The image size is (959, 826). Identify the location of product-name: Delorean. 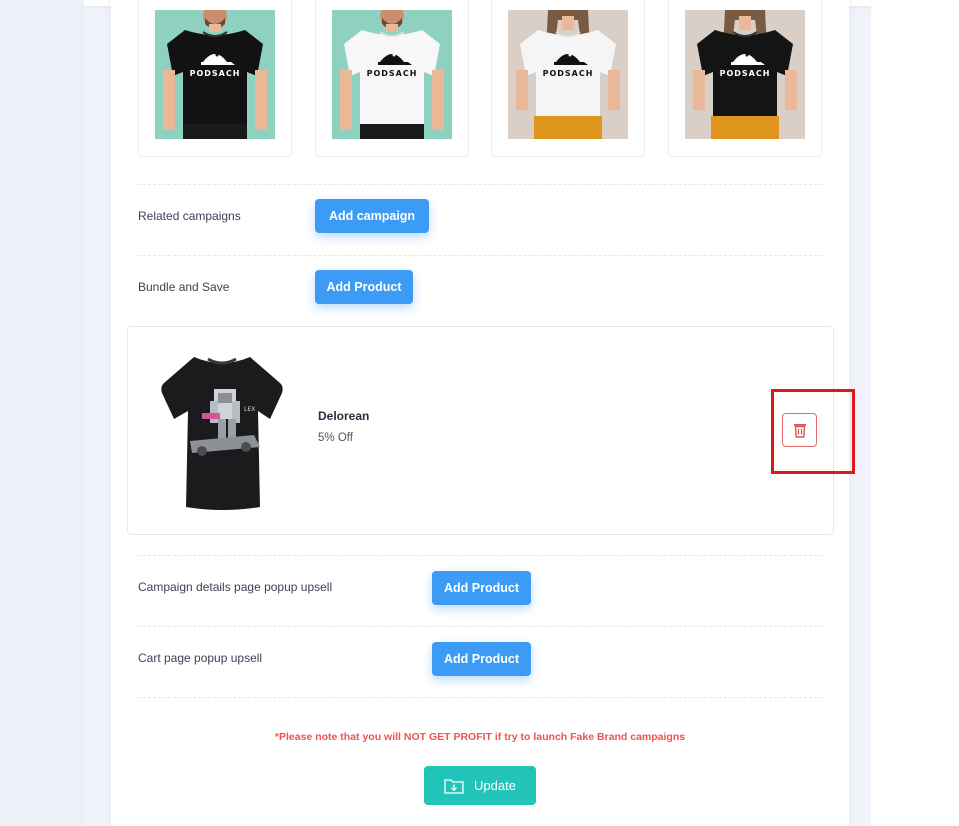
(344, 416).